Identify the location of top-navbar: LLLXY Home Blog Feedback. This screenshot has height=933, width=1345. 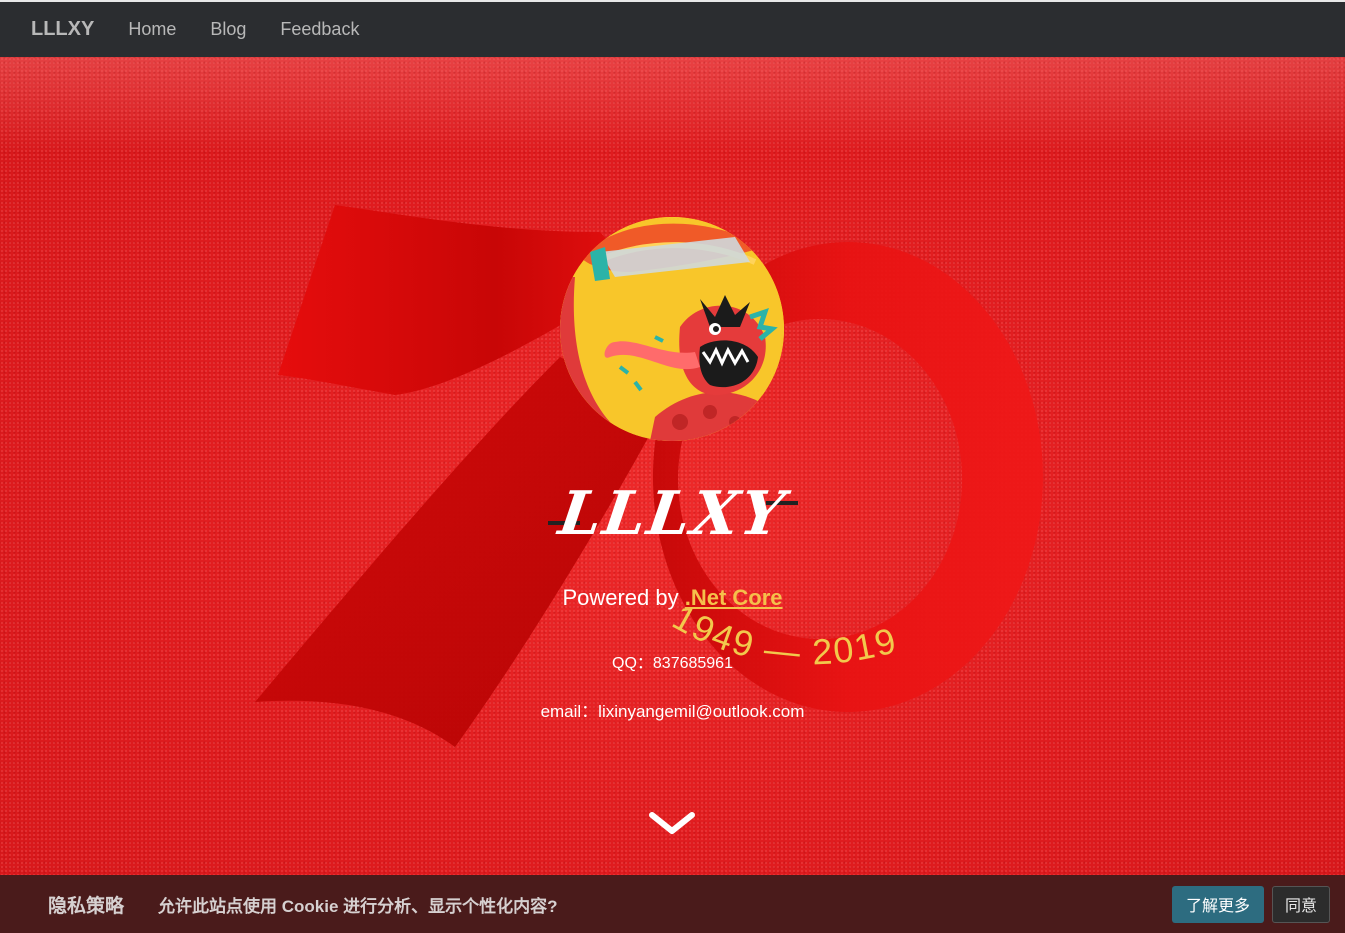
(672, 28).